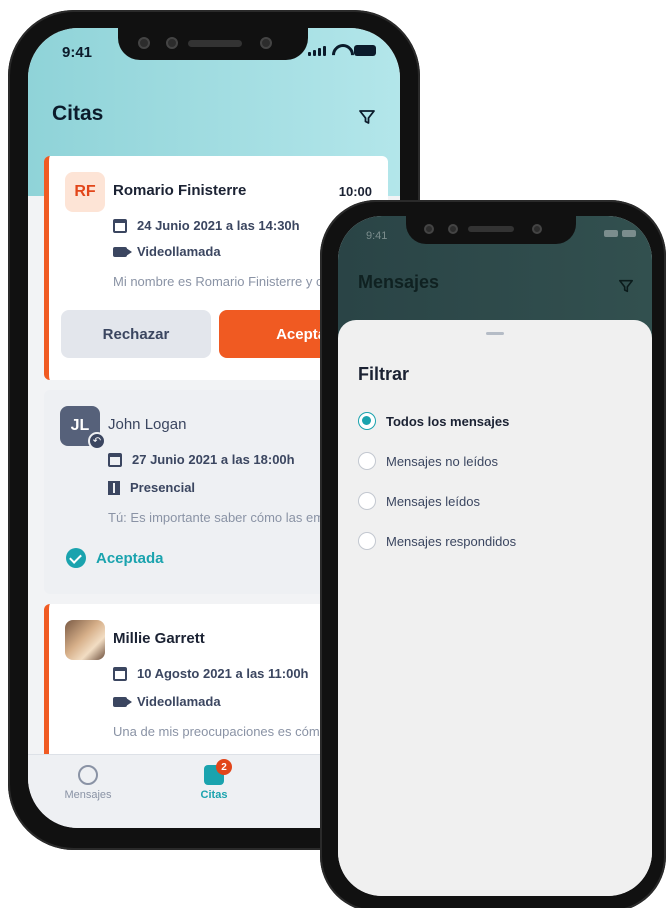  Describe the element at coordinates (85, 192) in the screenshot. I see `avatar: RF` at that location.